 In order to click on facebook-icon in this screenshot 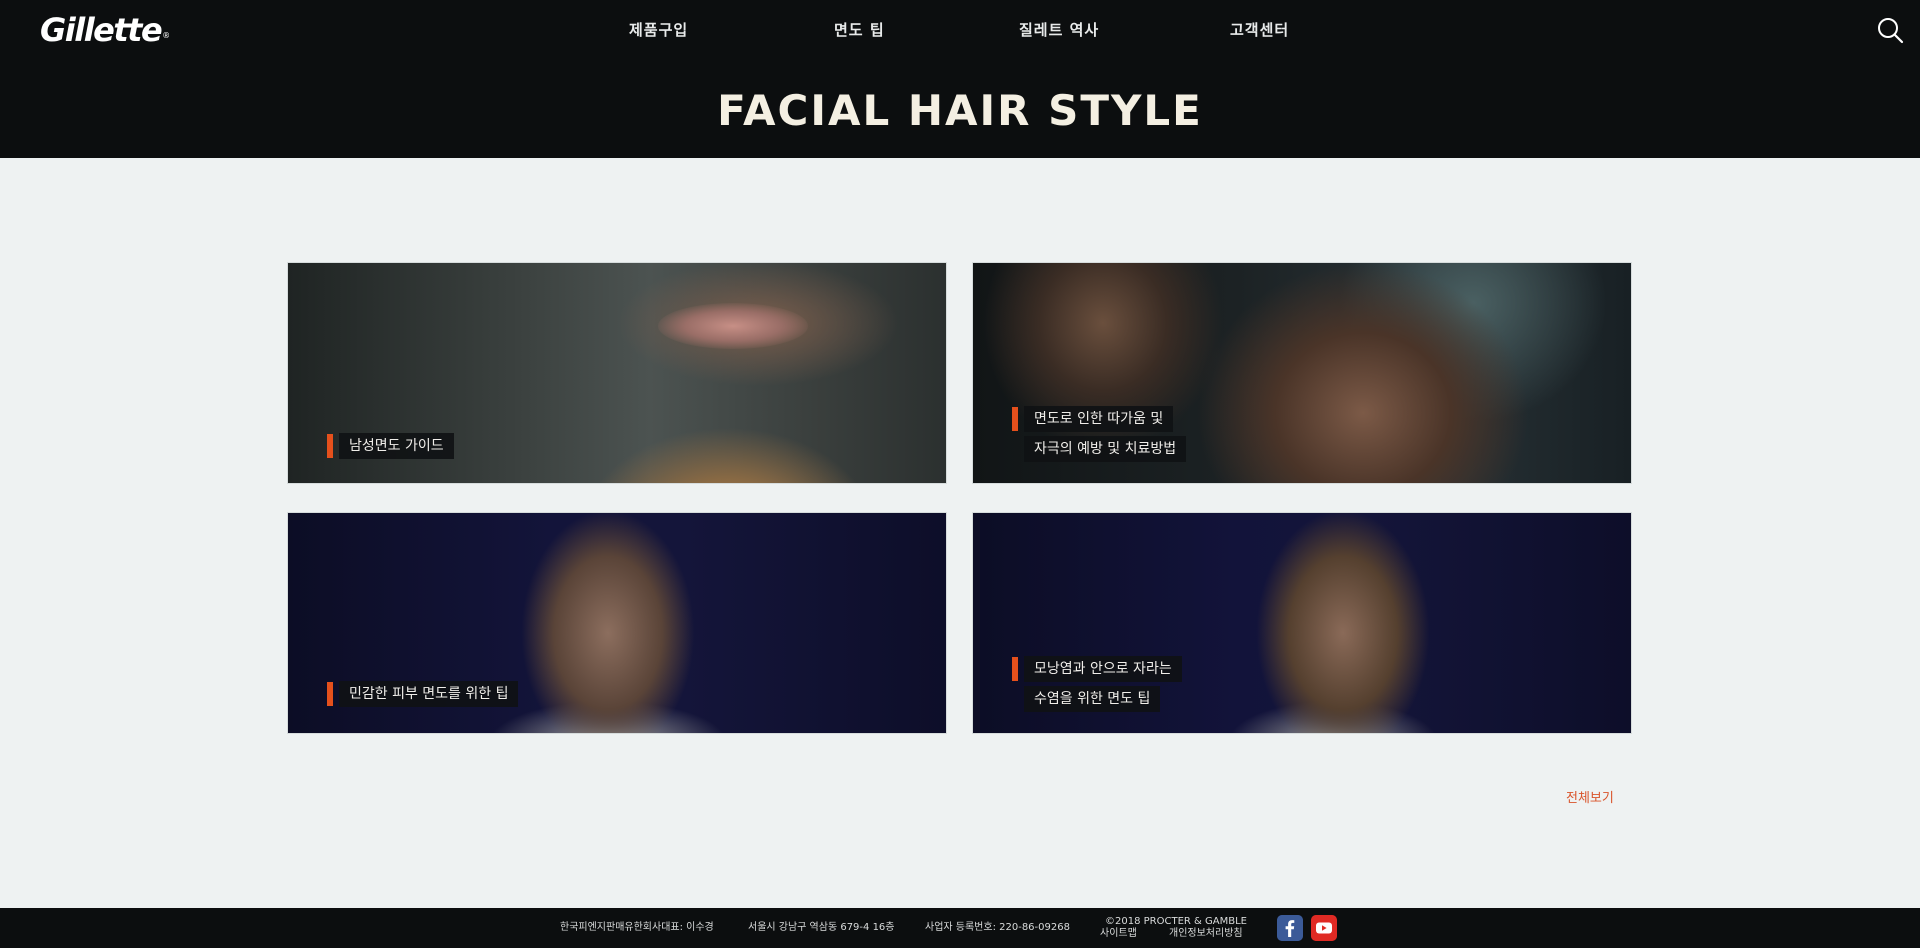, I will do `click(1290, 928)`.